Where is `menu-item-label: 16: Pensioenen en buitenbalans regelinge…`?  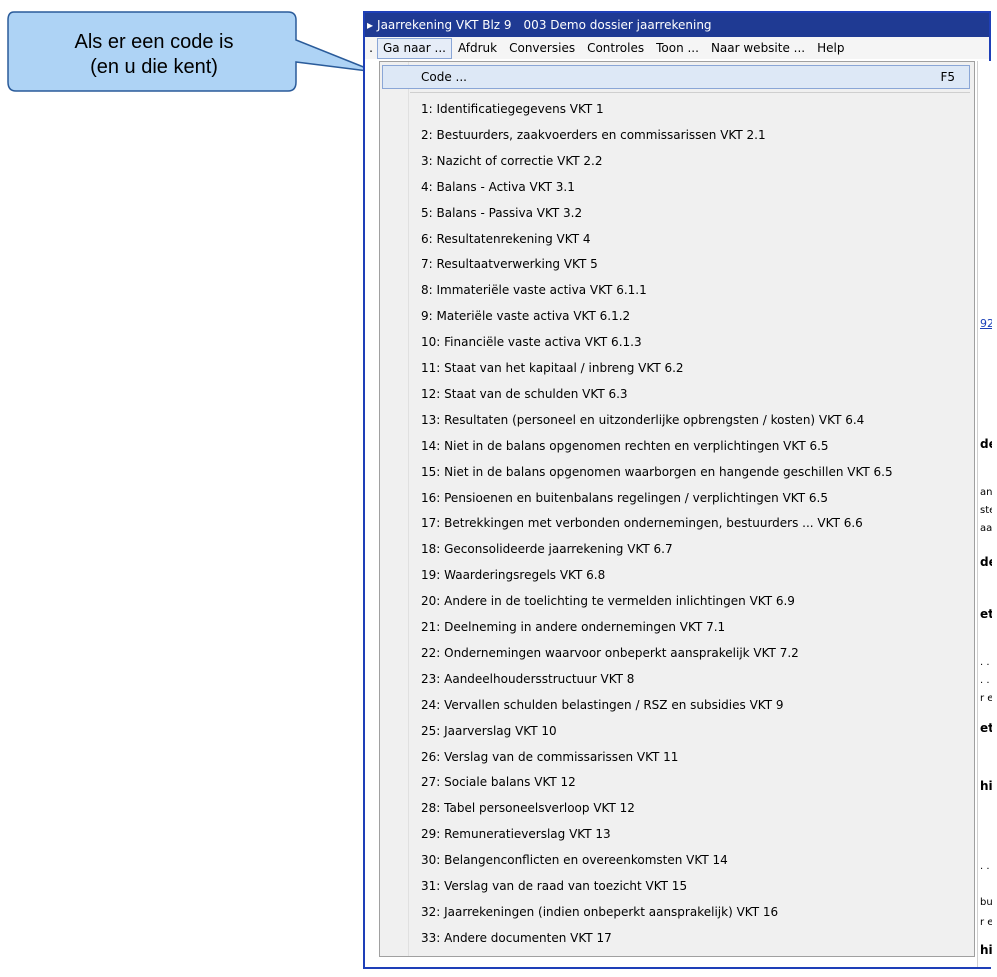
menu-item-label: 16: Pensioenen en buitenbalans regelinge… is located at coordinates (624, 497).